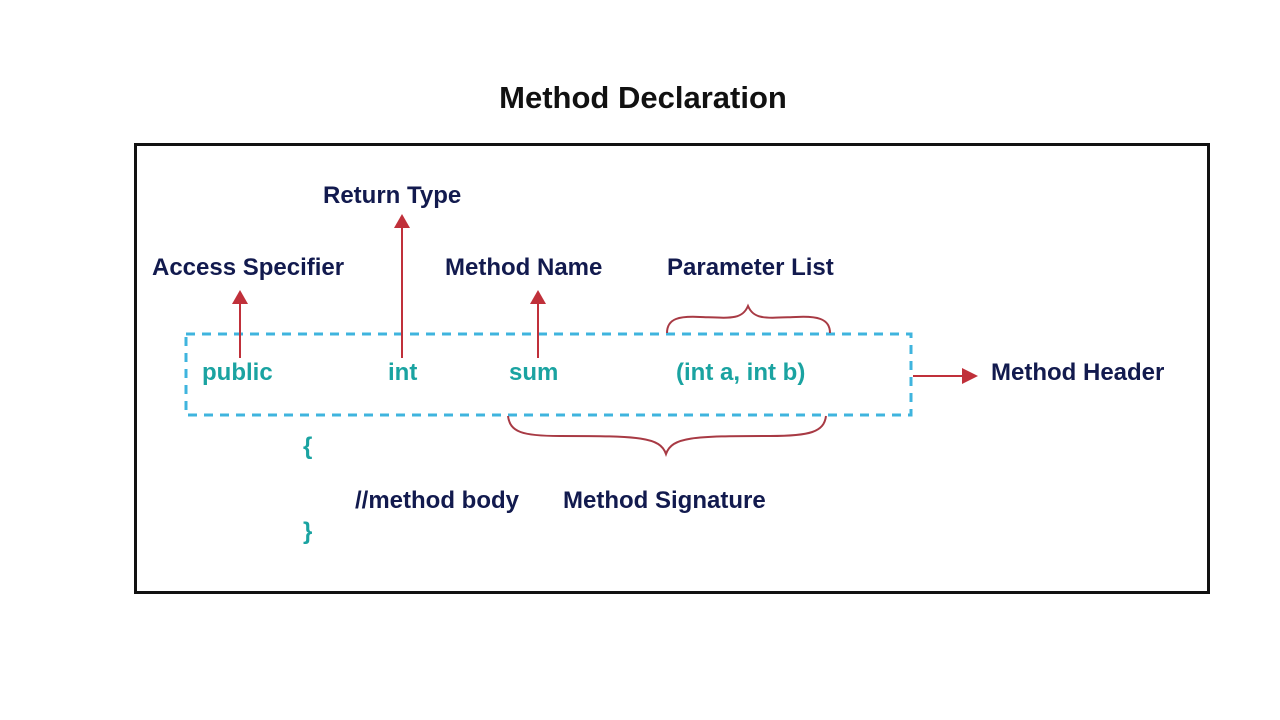 Image resolution: width=1280 pixels, height=720 pixels. What do you see at coordinates (402, 221) in the screenshot?
I see `return-type-arrowhead` at bounding box center [402, 221].